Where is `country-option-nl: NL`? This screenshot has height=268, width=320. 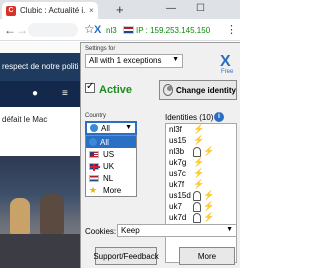 country-option-nl: NL is located at coordinates (111, 178).